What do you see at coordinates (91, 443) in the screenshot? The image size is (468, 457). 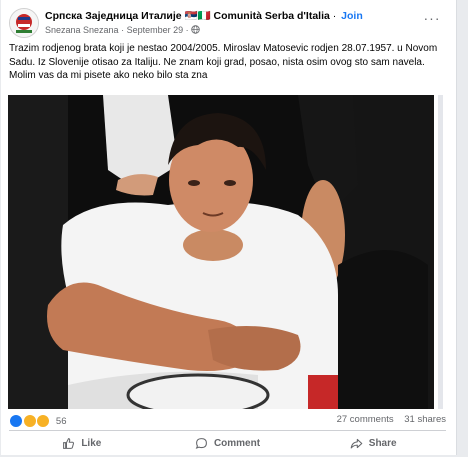 I see `like-label: Like` at bounding box center [91, 443].